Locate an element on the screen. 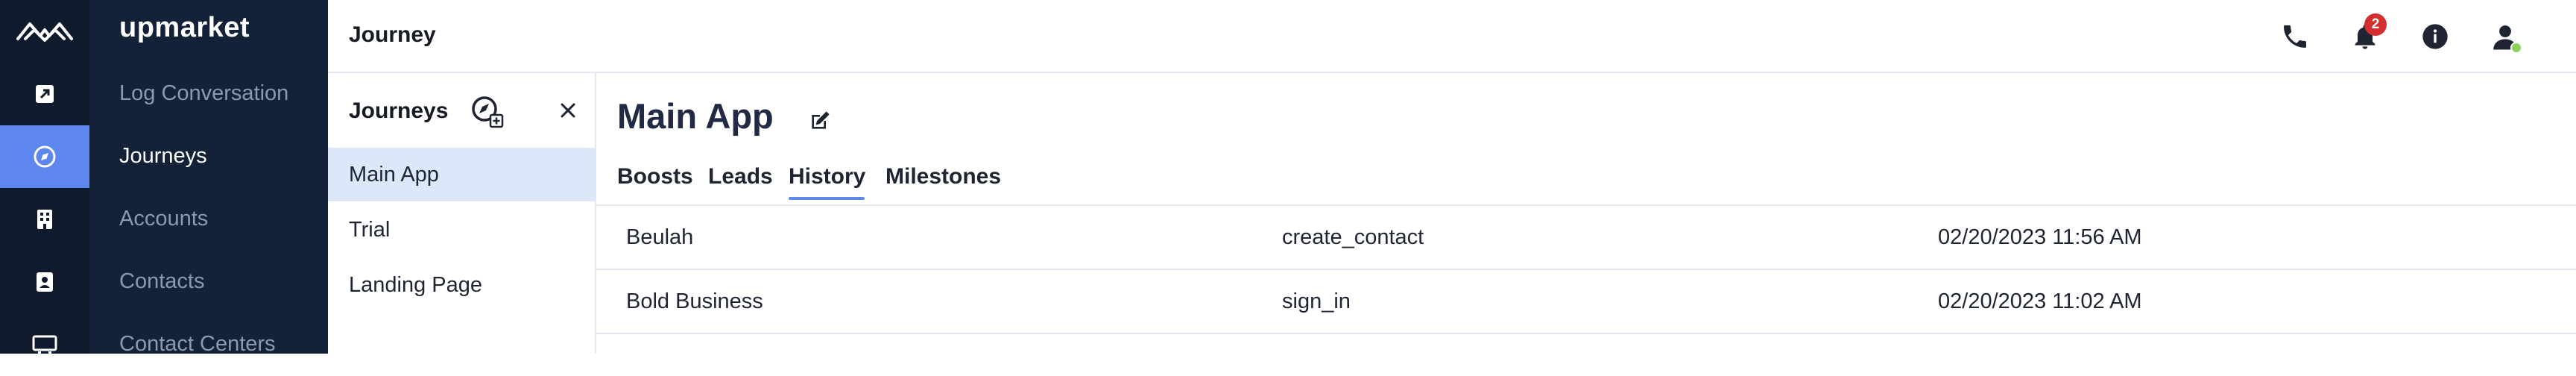 The width and height of the screenshot is (2576, 376). rail-log-conversation is located at coordinates (44, 94).